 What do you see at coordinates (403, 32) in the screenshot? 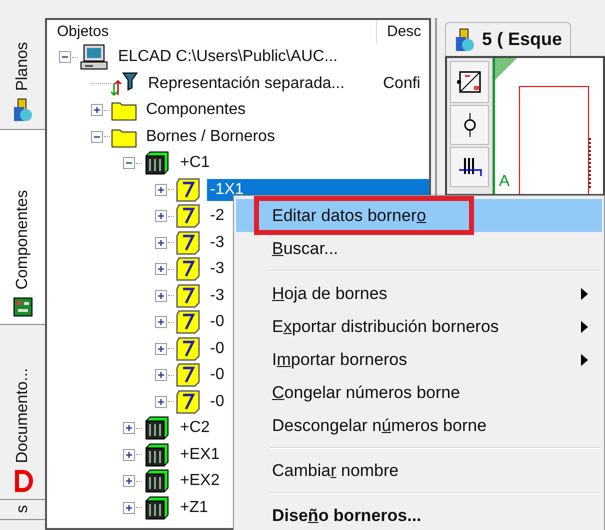
I see `column-header: Desc` at bounding box center [403, 32].